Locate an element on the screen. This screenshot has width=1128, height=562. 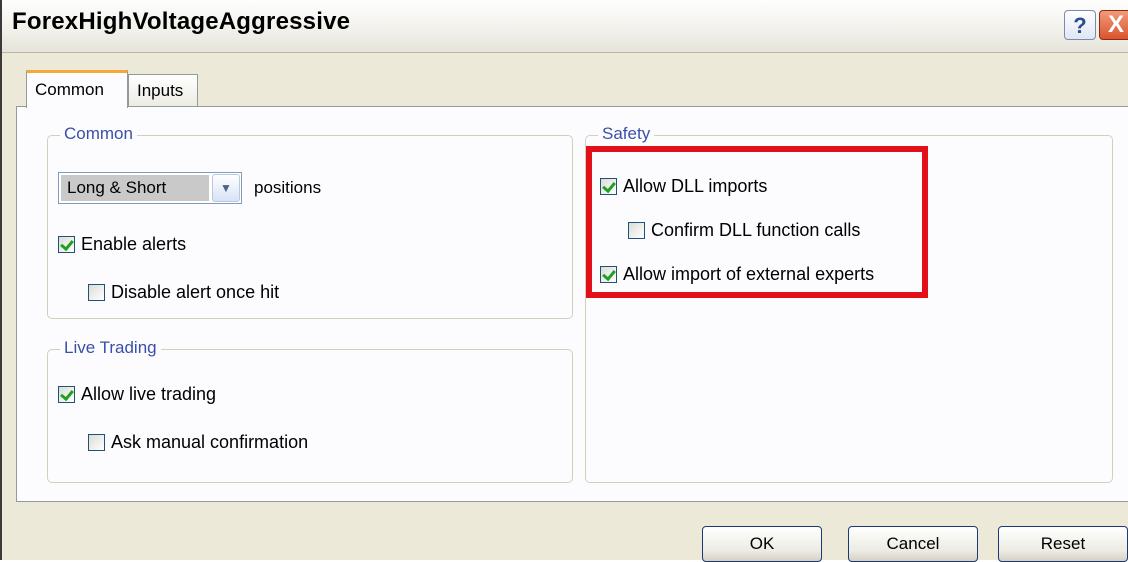
enable-alerts-checkbox-row: Enable alerts is located at coordinates (122, 244).